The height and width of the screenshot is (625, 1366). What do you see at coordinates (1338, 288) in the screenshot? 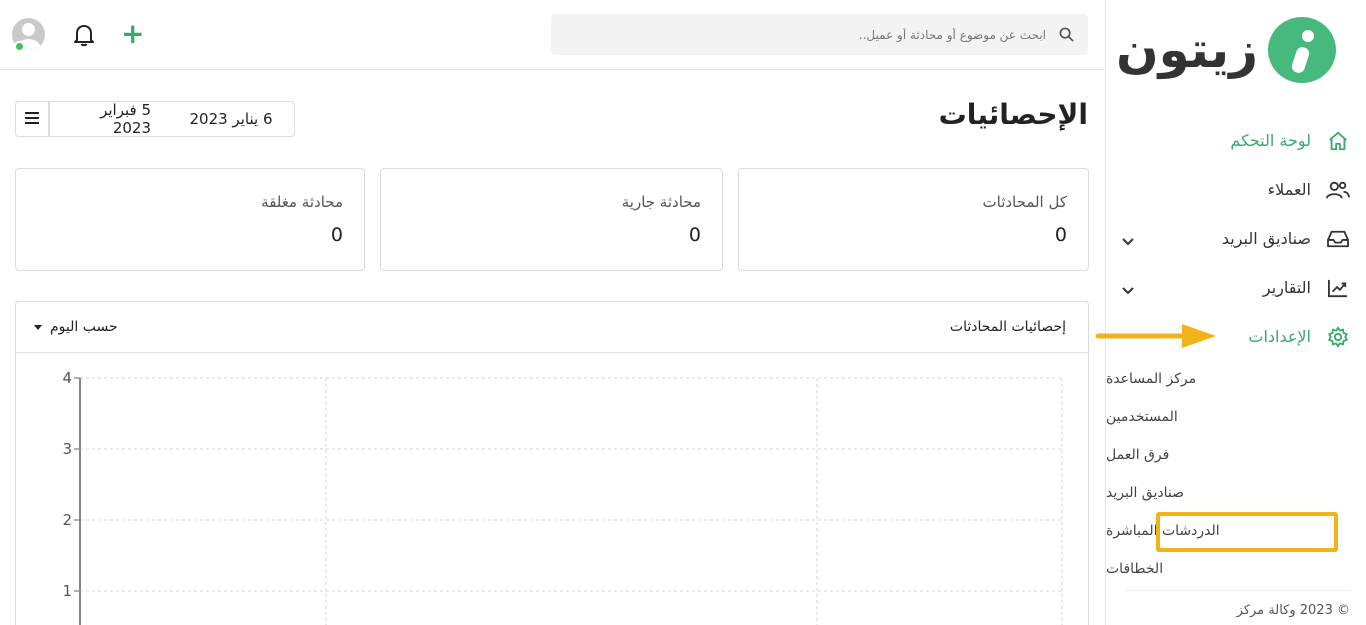
I see `chart-line-icon` at bounding box center [1338, 288].